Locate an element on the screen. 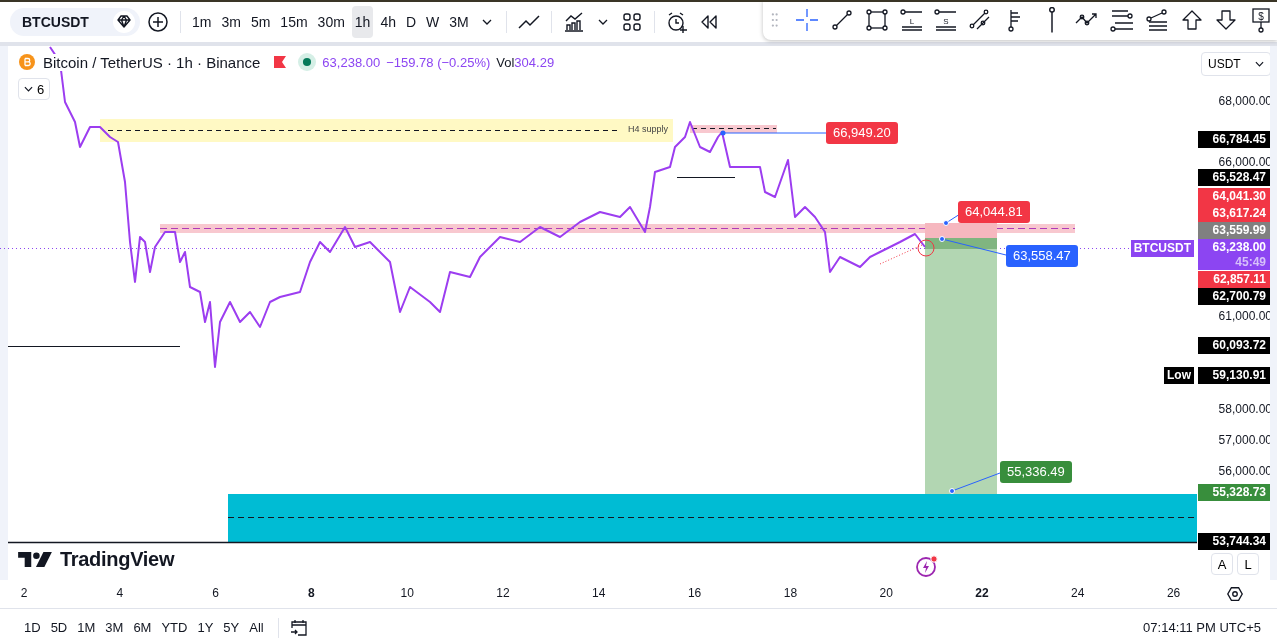 Image resolution: width=1277 pixels, height=642 pixels. price-tick: 68,000.00 is located at coordinates (1244, 101).